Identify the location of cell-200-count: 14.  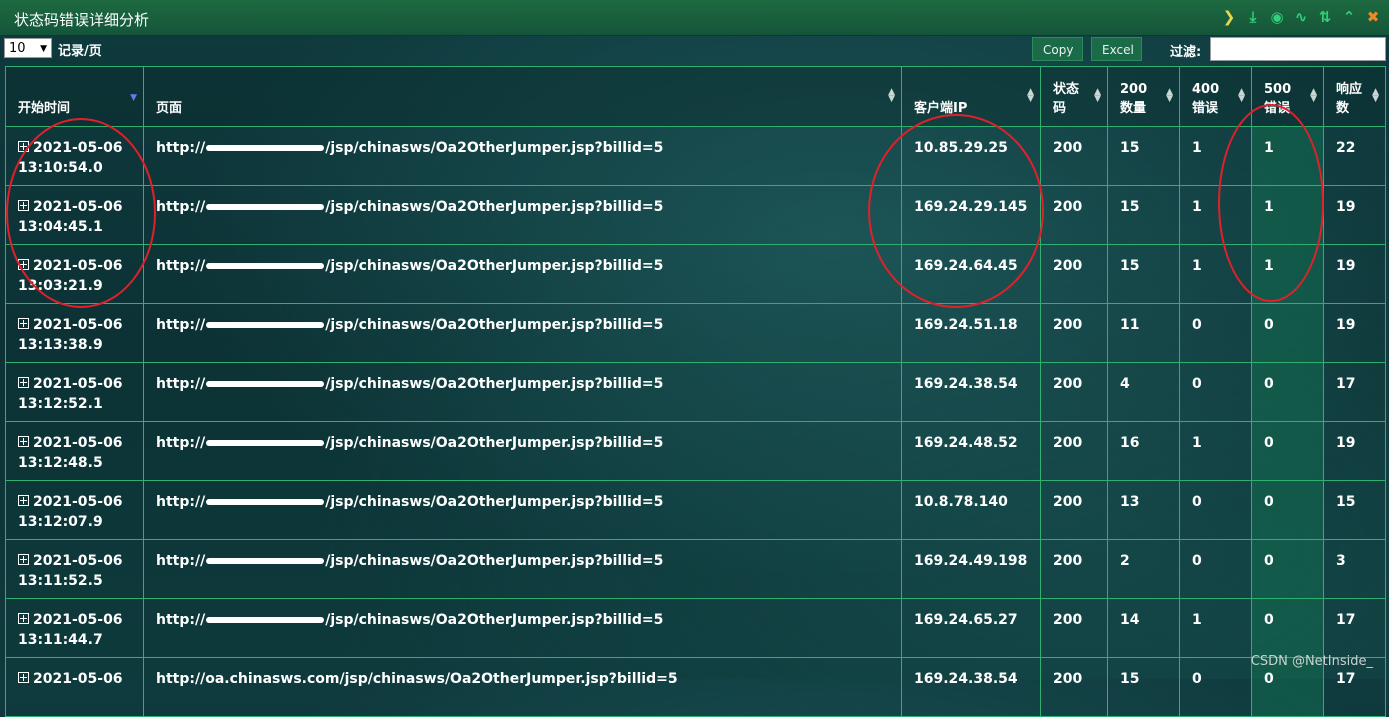
(1143, 628).